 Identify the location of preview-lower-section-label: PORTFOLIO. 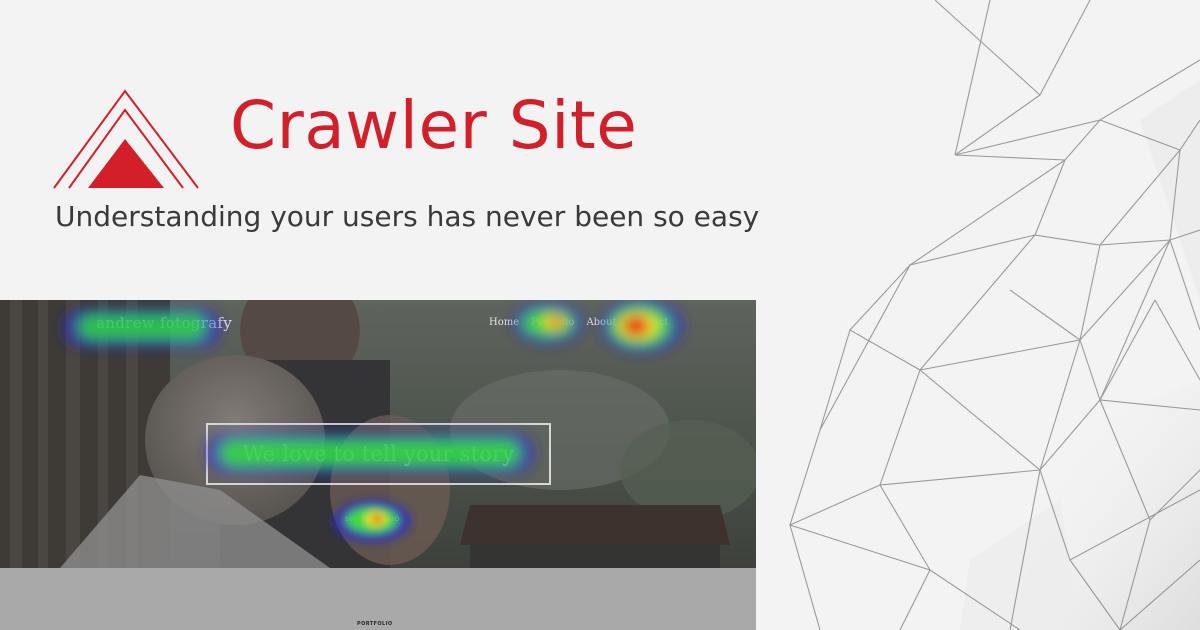
(375, 624).